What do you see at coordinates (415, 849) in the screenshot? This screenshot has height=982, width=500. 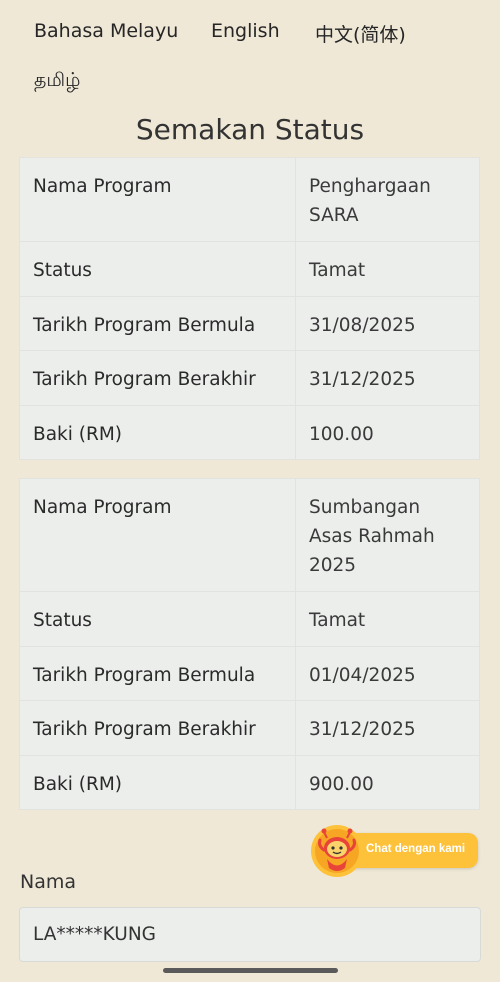 I see `chat-label: Chat dengan kami` at bounding box center [415, 849].